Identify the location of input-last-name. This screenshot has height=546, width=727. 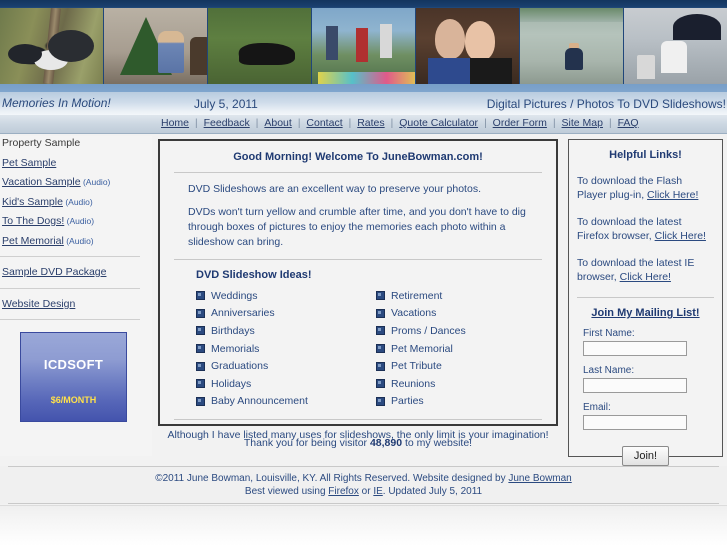
(635, 385).